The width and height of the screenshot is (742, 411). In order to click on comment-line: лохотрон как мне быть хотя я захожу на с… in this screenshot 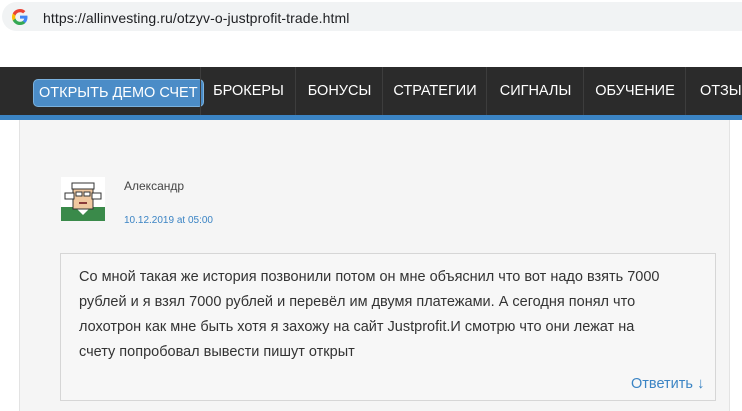, I will do `click(357, 327)`.